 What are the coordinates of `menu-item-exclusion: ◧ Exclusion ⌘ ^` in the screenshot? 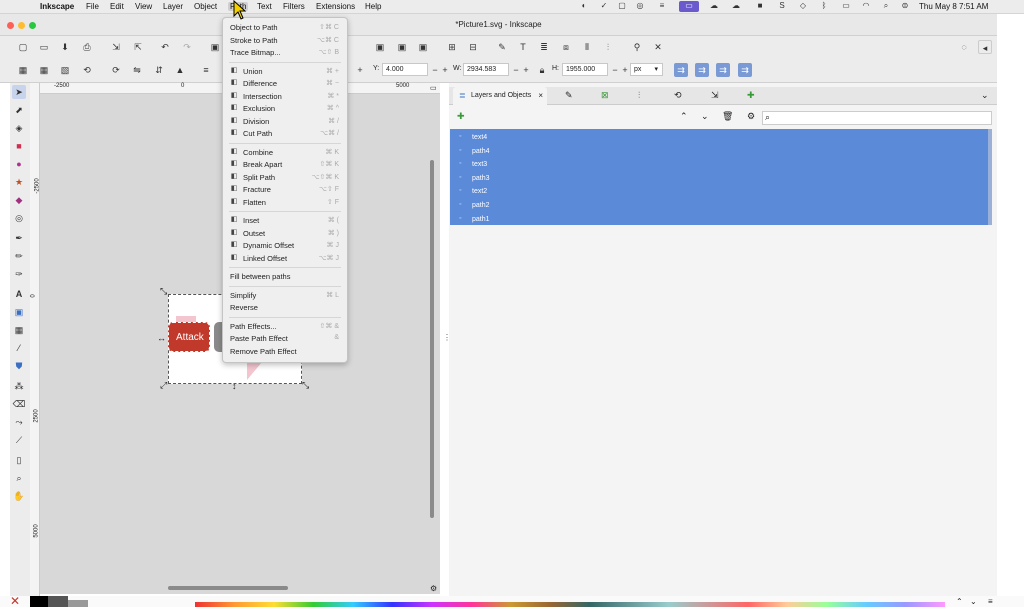 It's located at (285, 109).